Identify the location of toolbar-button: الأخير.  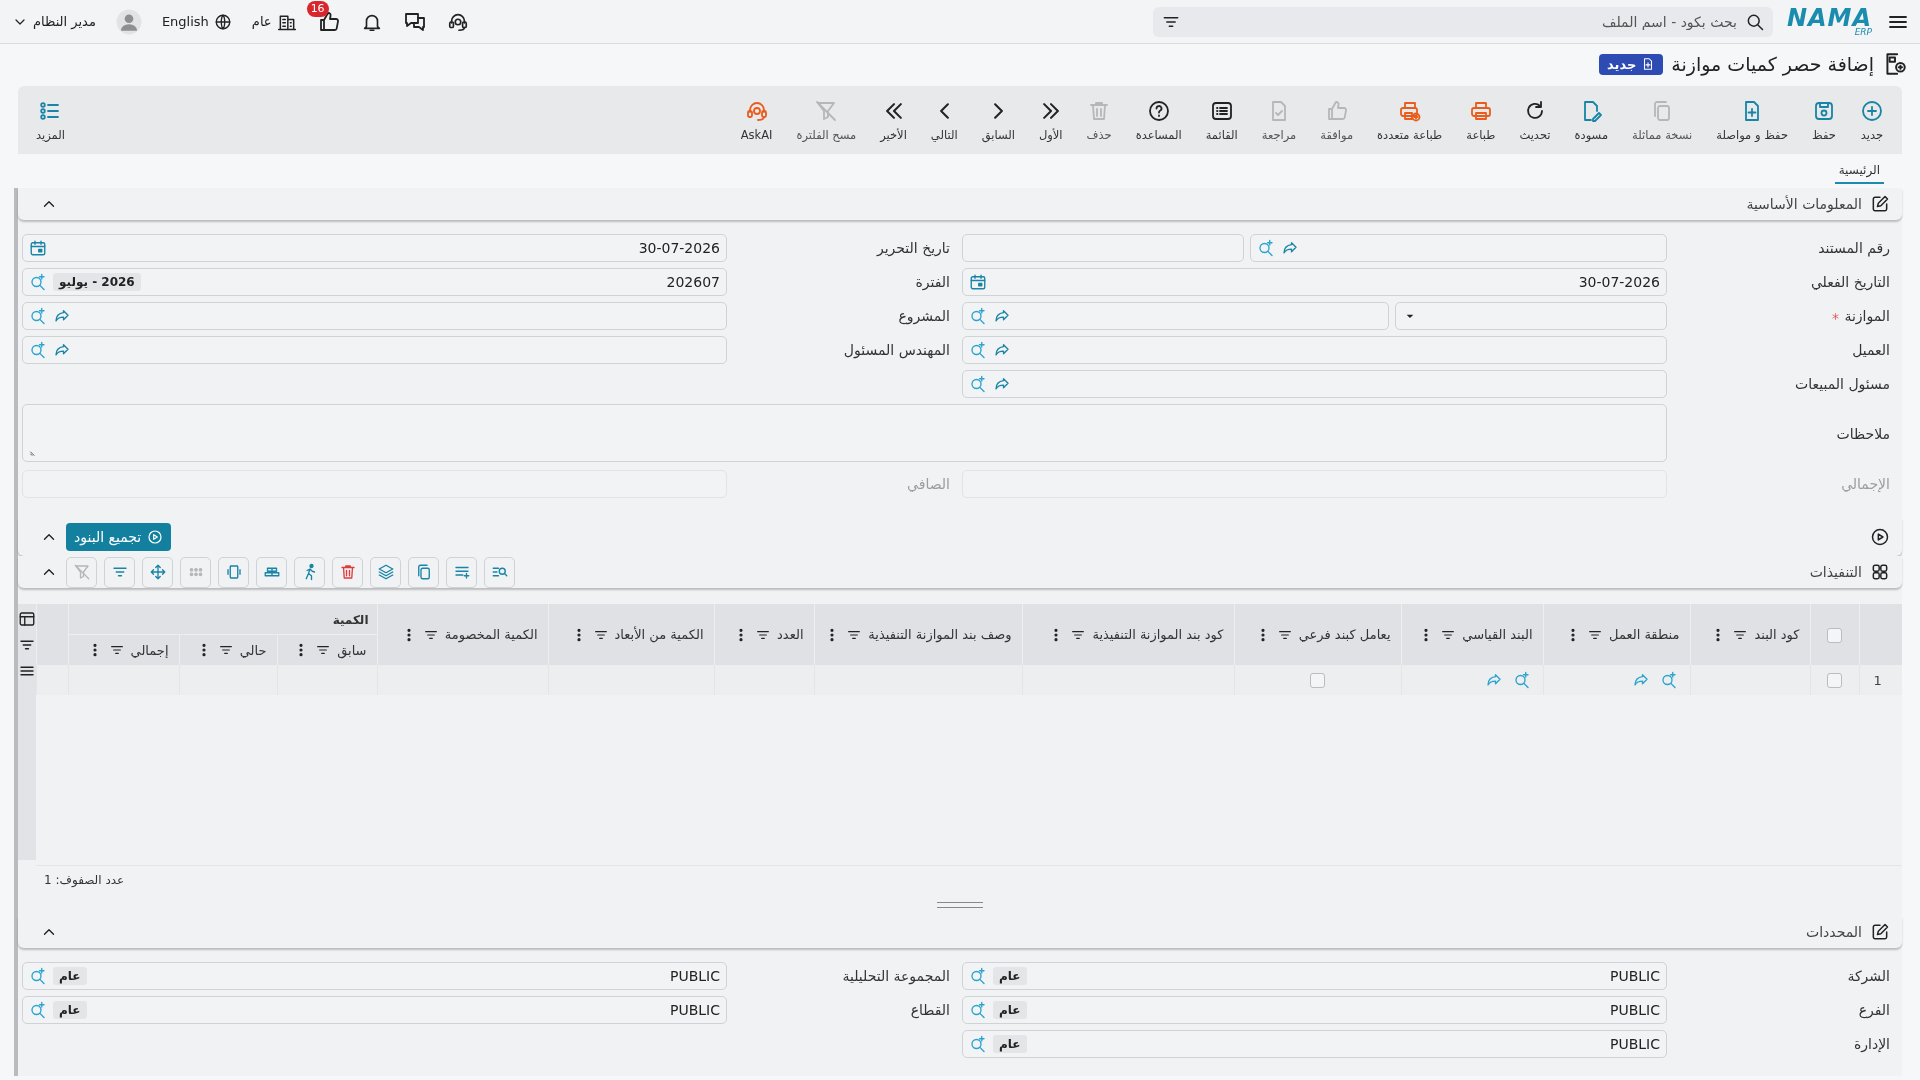
(893, 120).